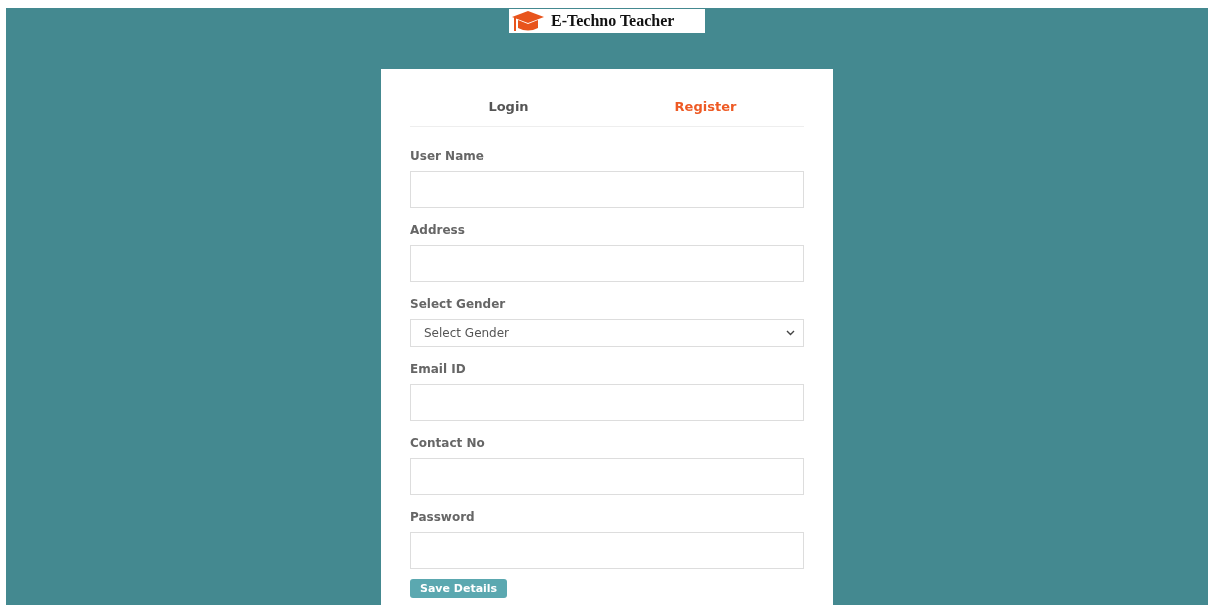 The height and width of the screenshot is (605, 1208). What do you see at coordinates (448, 443) in the screenshot?
I see `field-label: Contact No` at bounding box center [448, 443].